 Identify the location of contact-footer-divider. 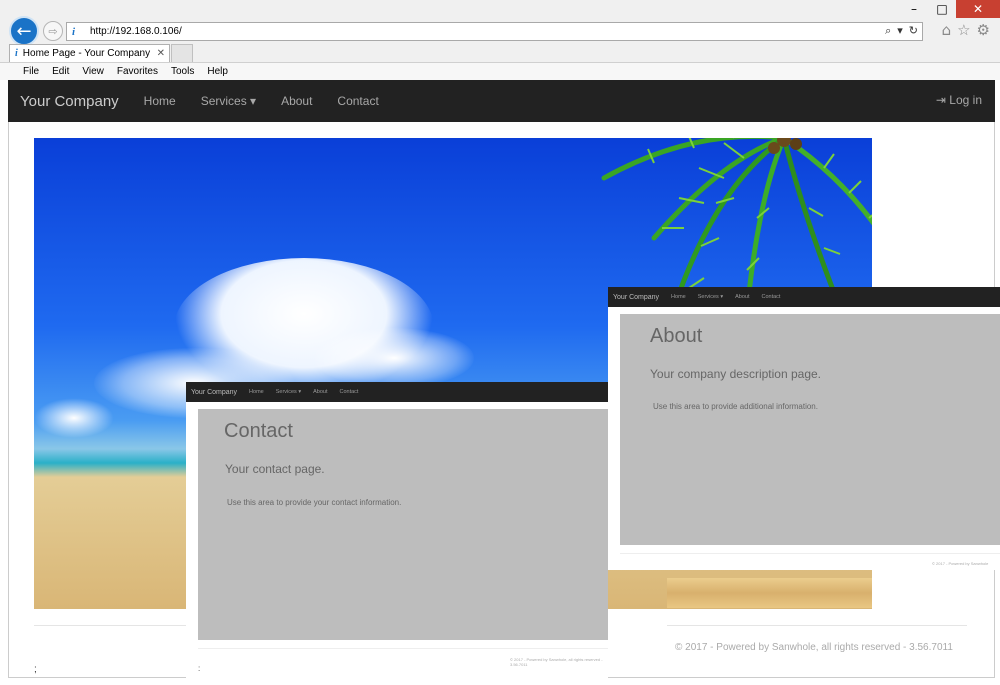
(403, 648).